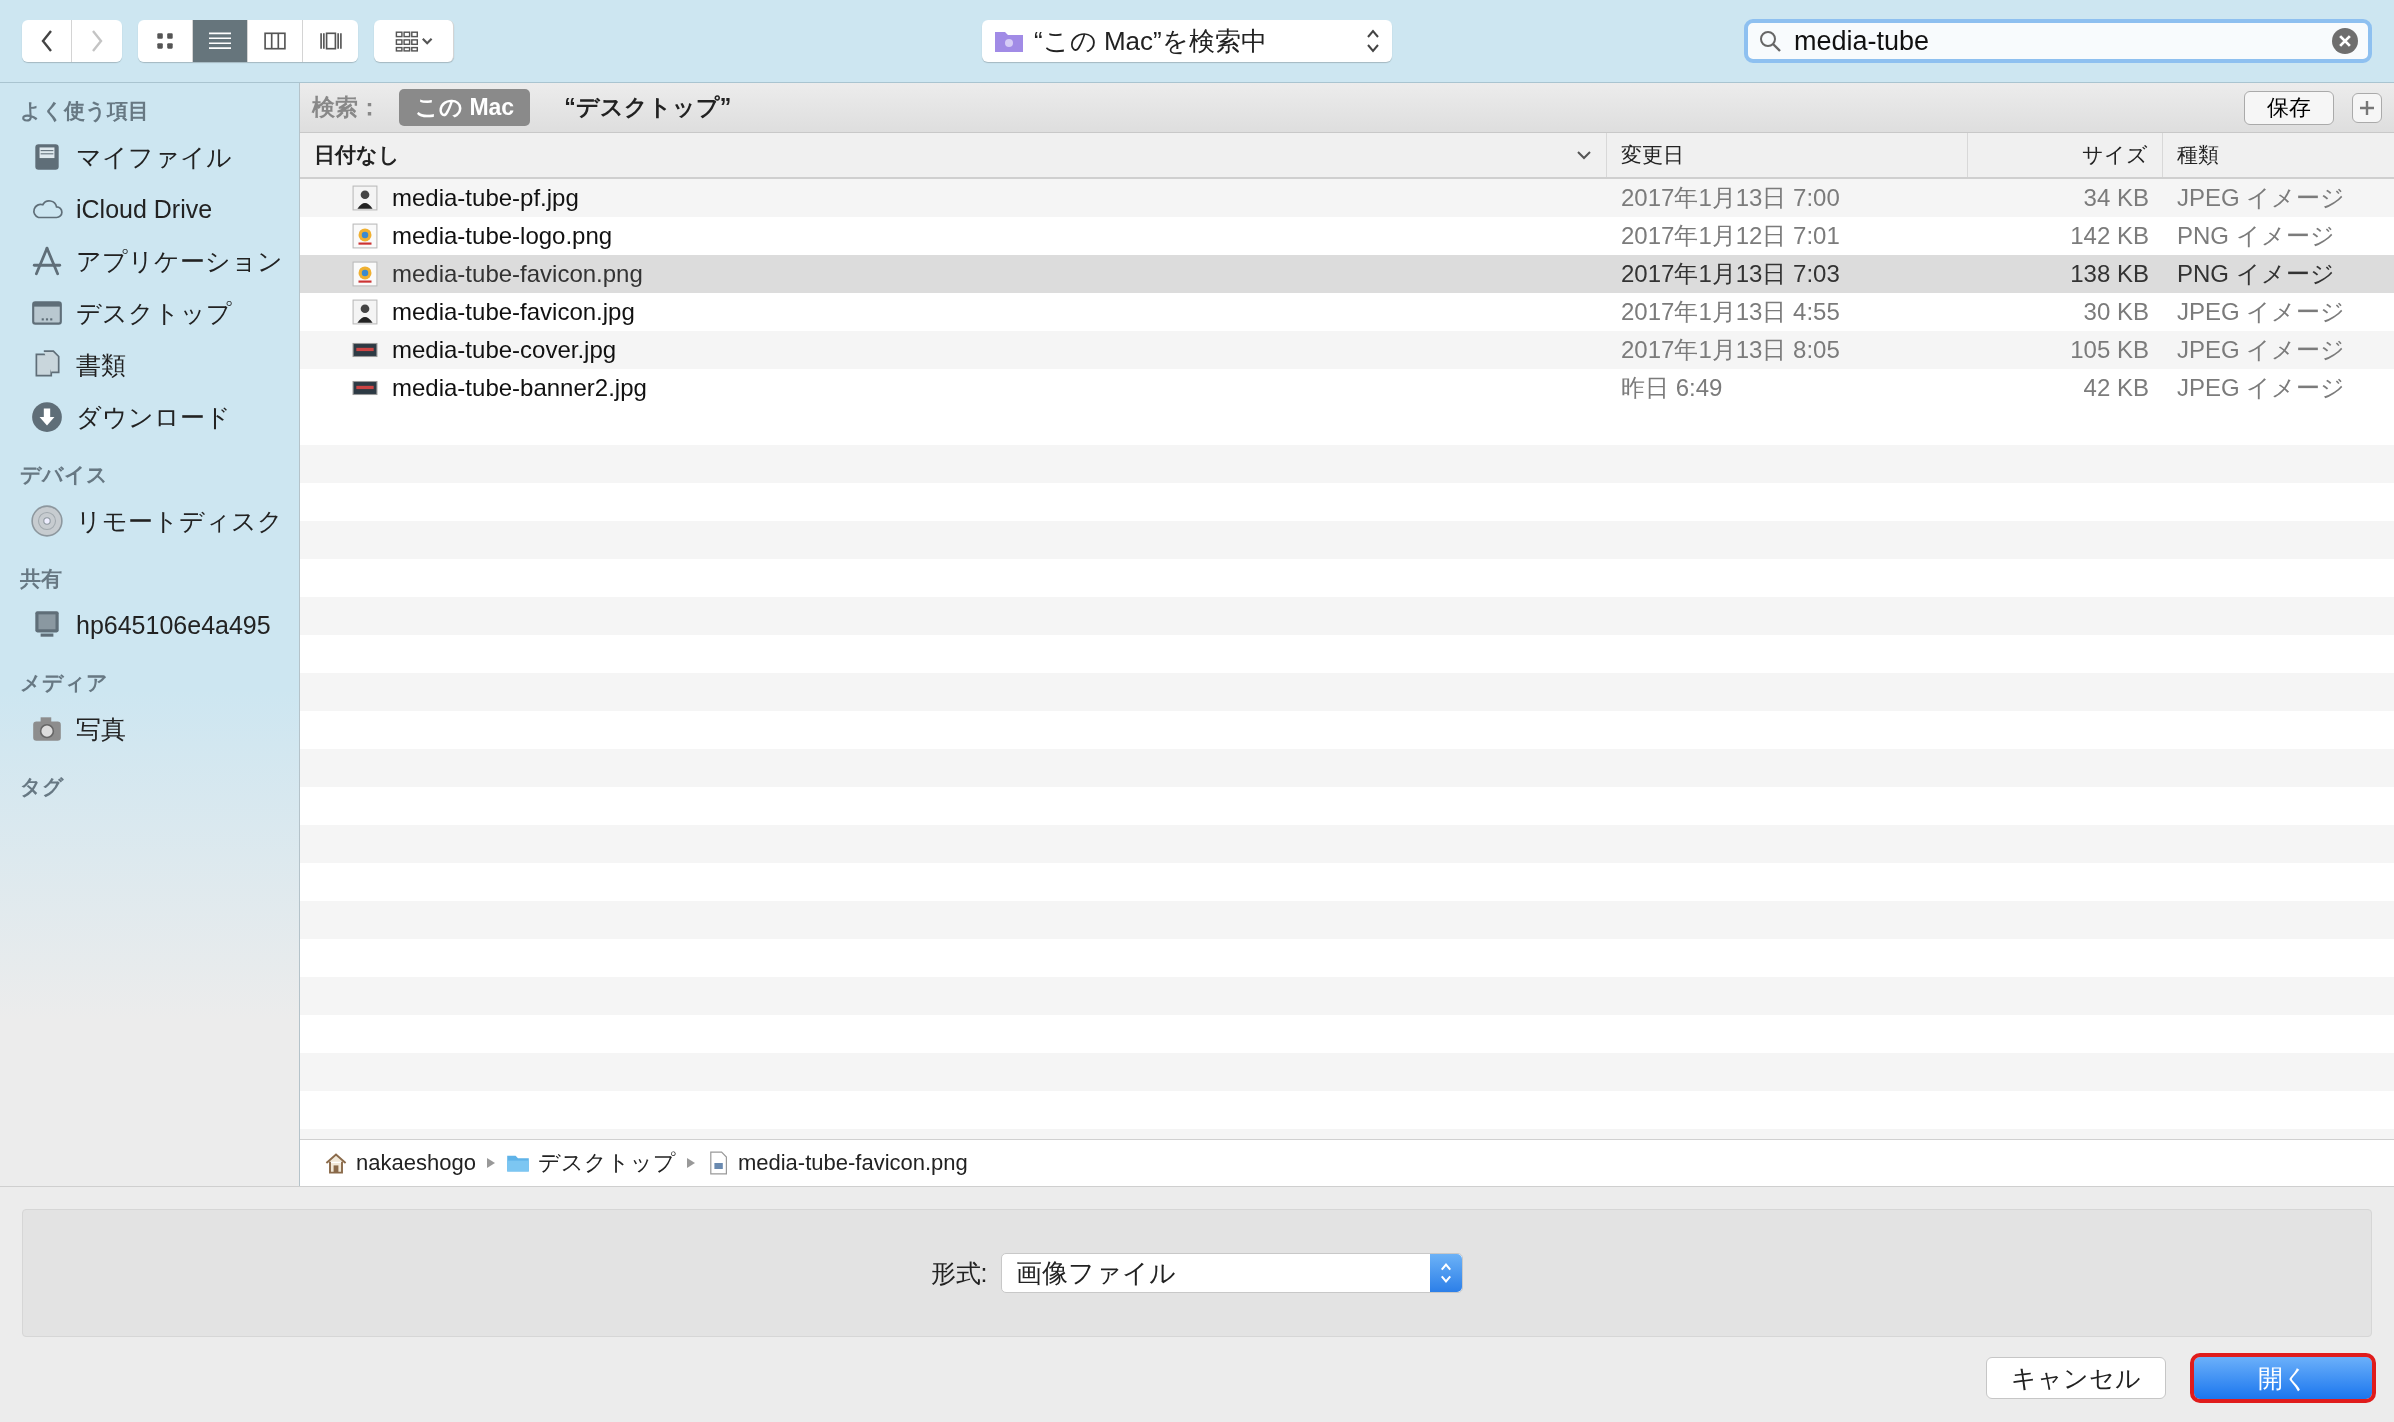 This screenshot has height=1422, width=2394. I want to click on file-size: 42 KB, so click(2116, 388).